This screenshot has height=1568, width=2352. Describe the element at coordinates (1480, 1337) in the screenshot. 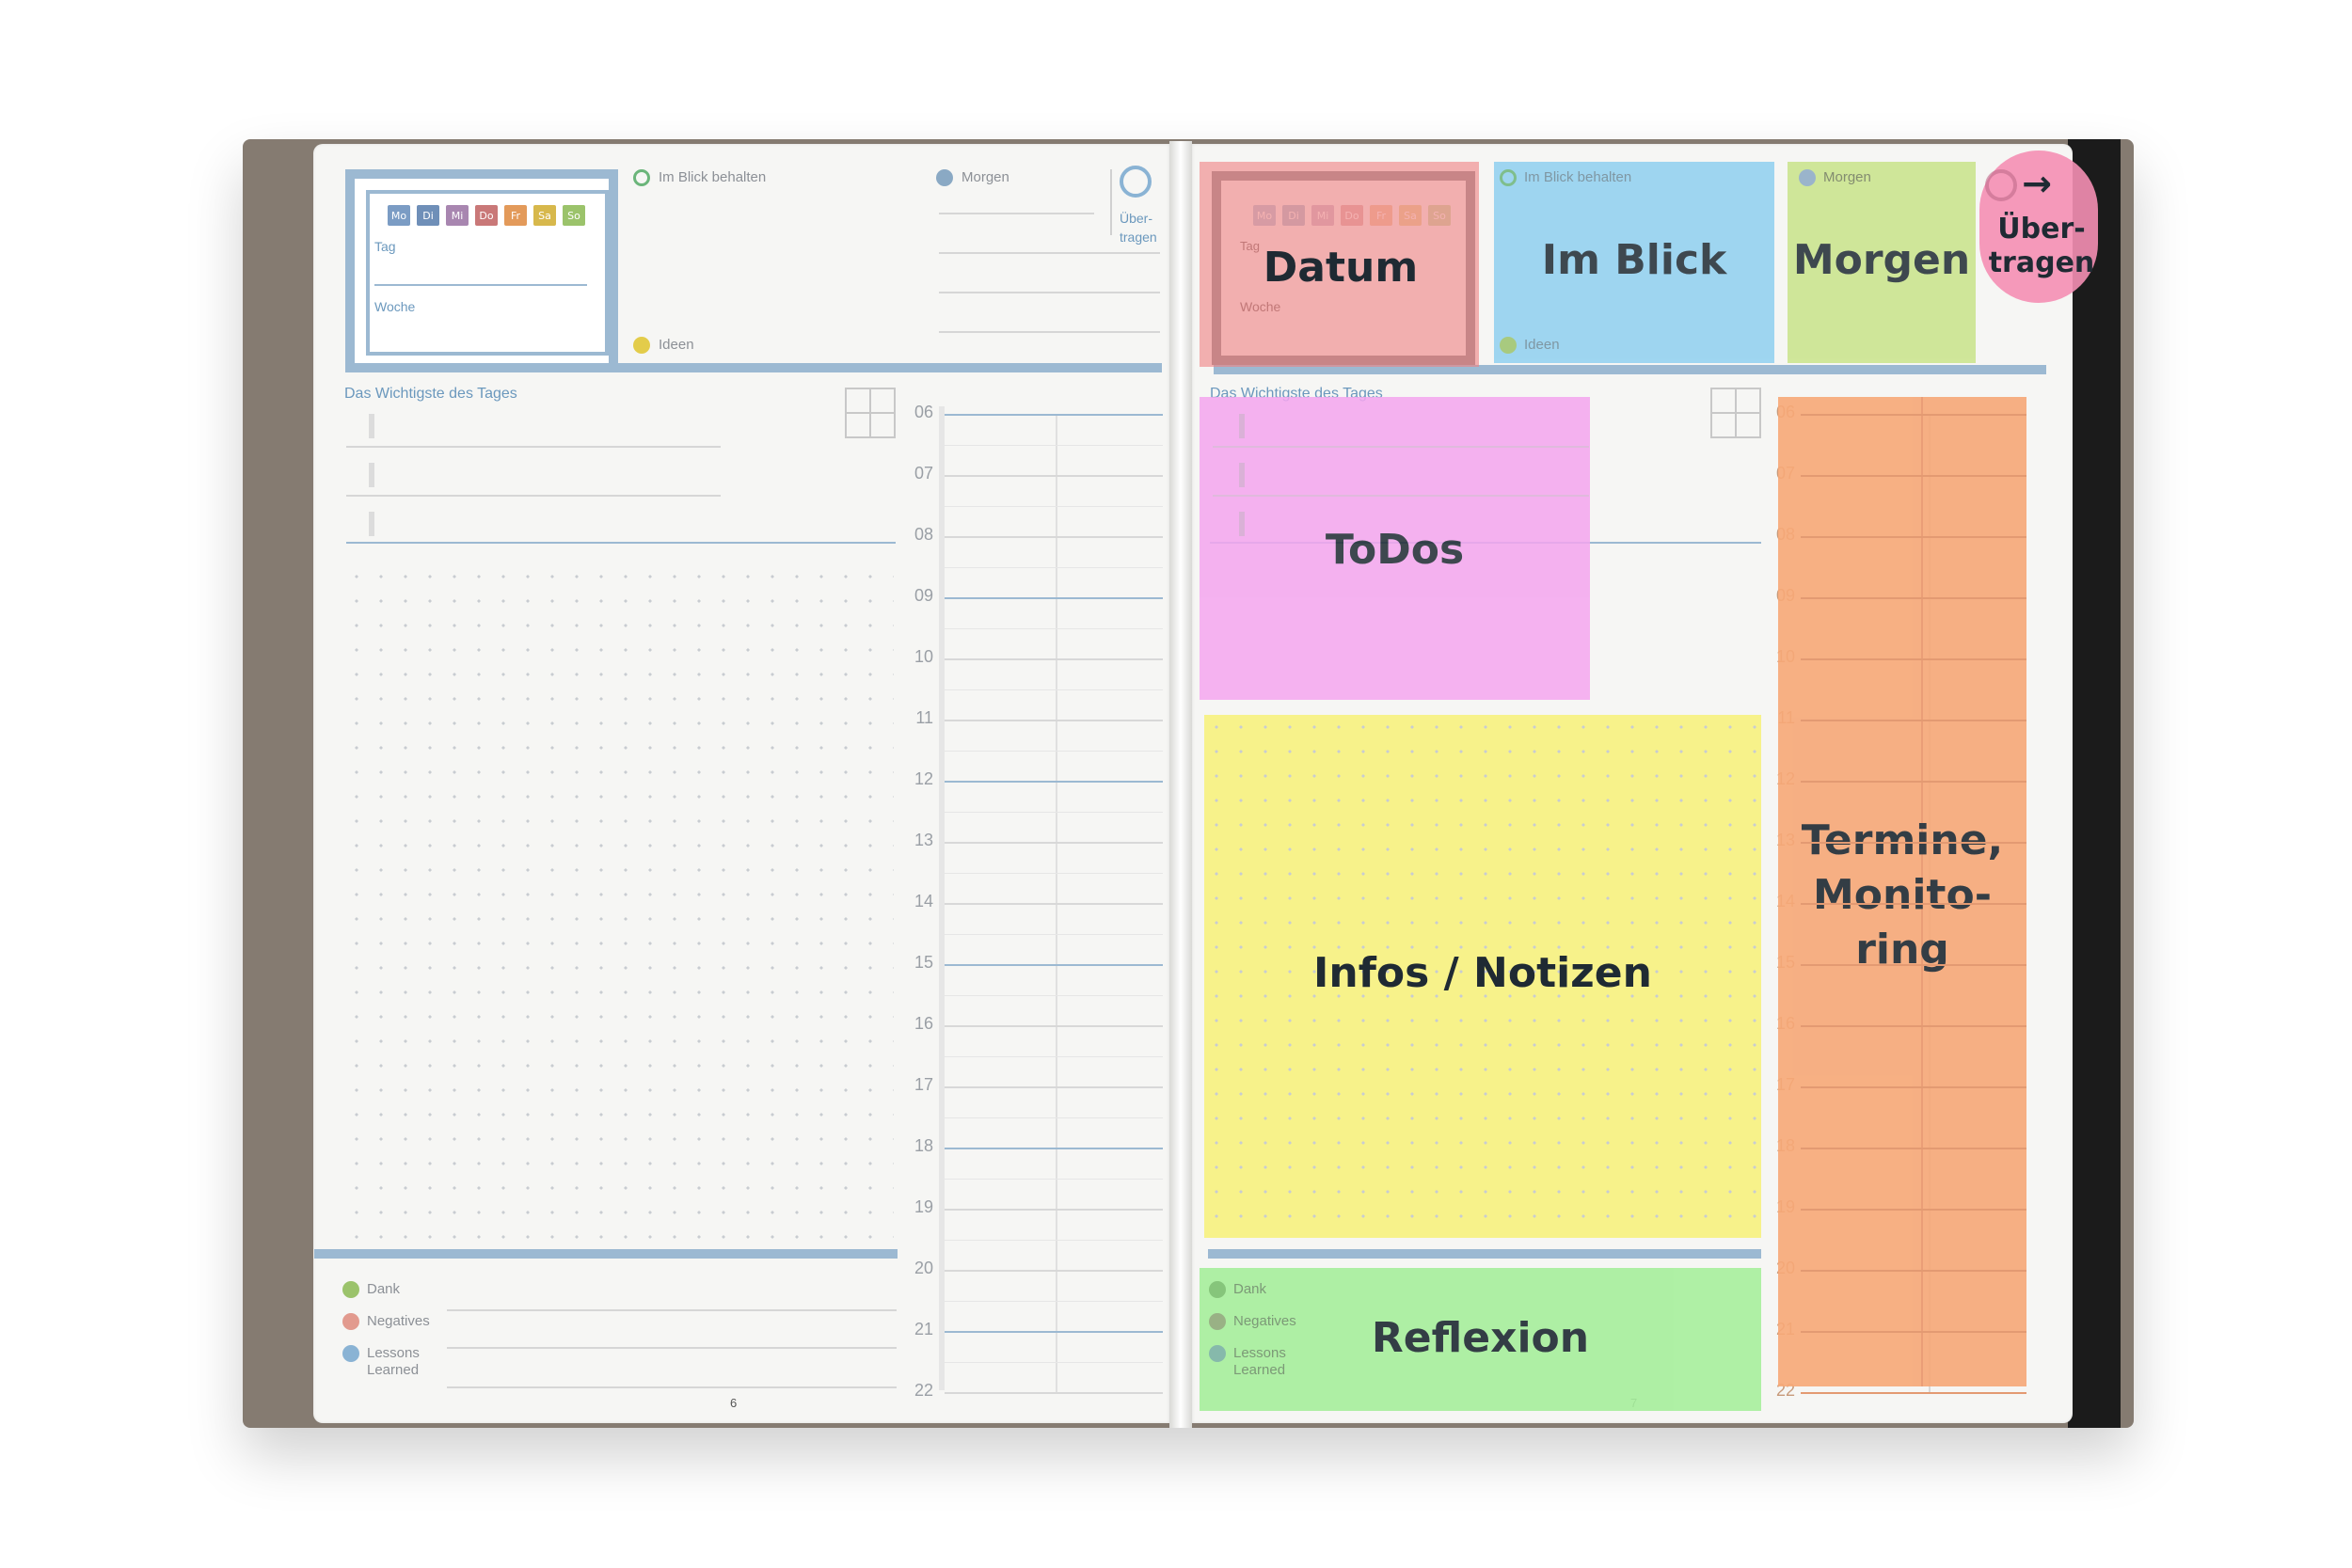

I see `overlay-reflexion-label: Reflexion` at that location.